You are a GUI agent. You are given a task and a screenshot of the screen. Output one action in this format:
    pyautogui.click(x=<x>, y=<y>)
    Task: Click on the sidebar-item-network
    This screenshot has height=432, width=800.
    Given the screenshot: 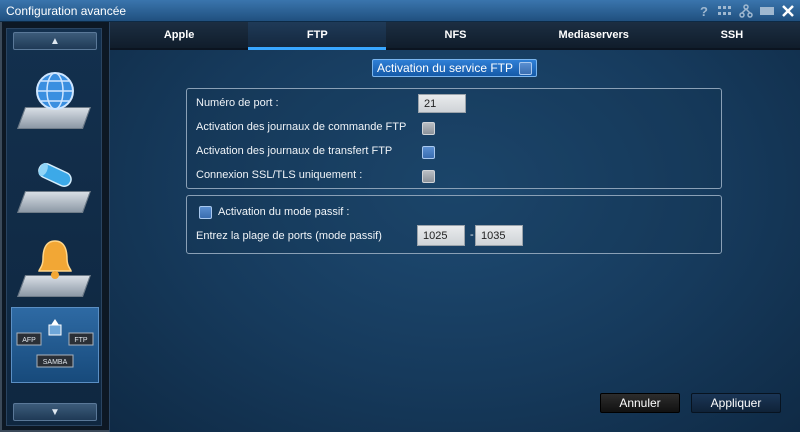 What is the action you would take?
    pyautogui.click(x=55, y=97)
    